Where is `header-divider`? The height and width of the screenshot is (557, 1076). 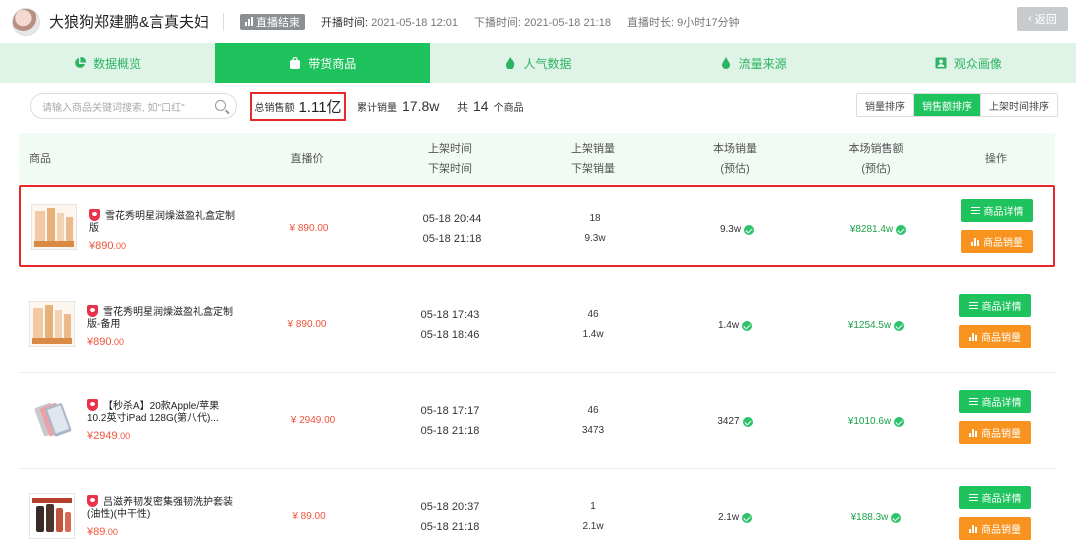 header-divider is located at coordinates (224, 21).